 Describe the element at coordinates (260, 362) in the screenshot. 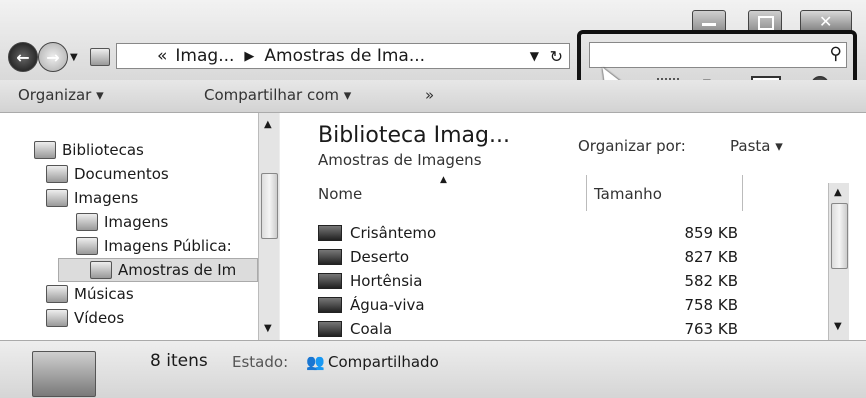

I see `state-label: Estado:` at that location.